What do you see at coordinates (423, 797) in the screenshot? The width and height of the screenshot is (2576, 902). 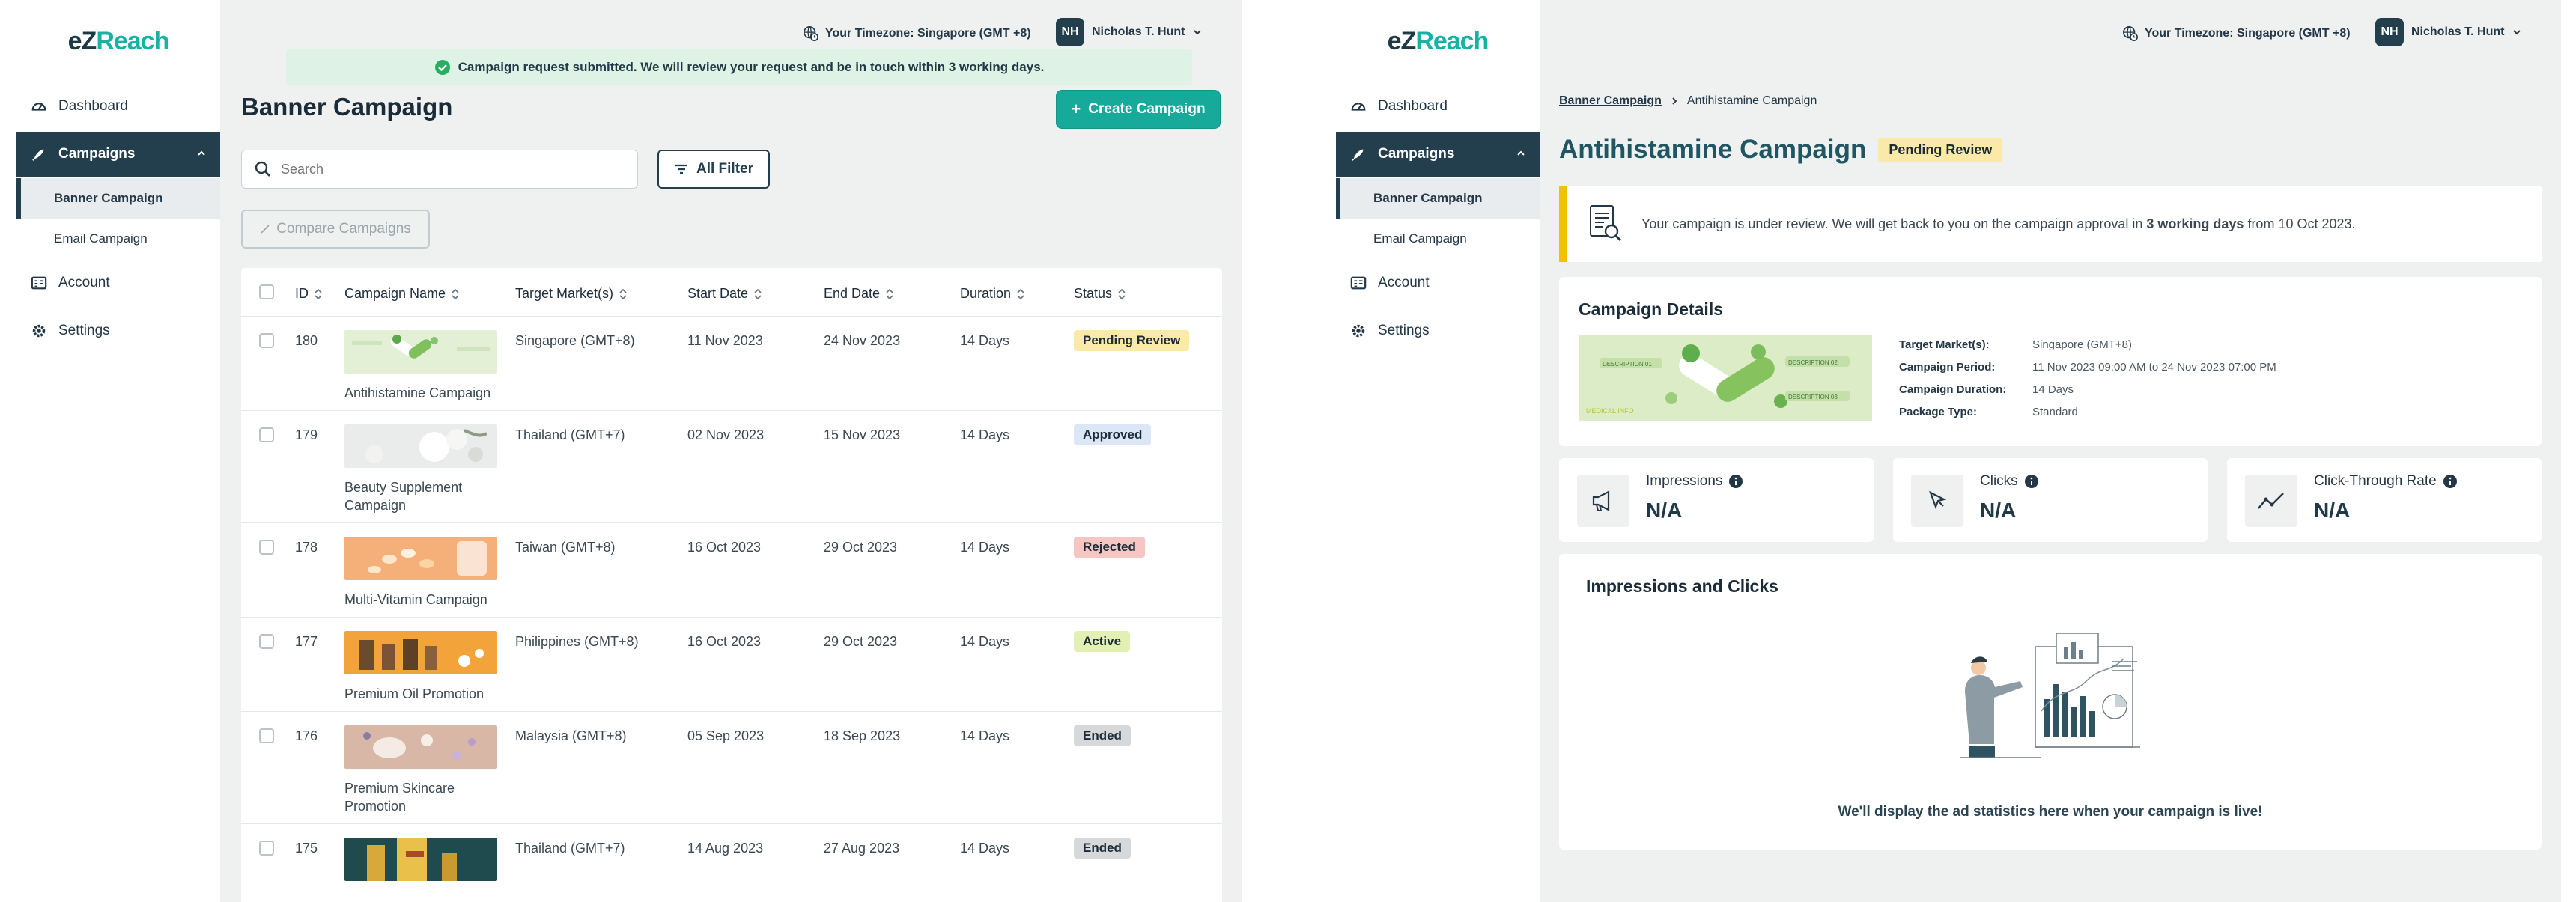 I see `campaign-name: Premium Skincare Promotion` at bounding box center [423, 797].